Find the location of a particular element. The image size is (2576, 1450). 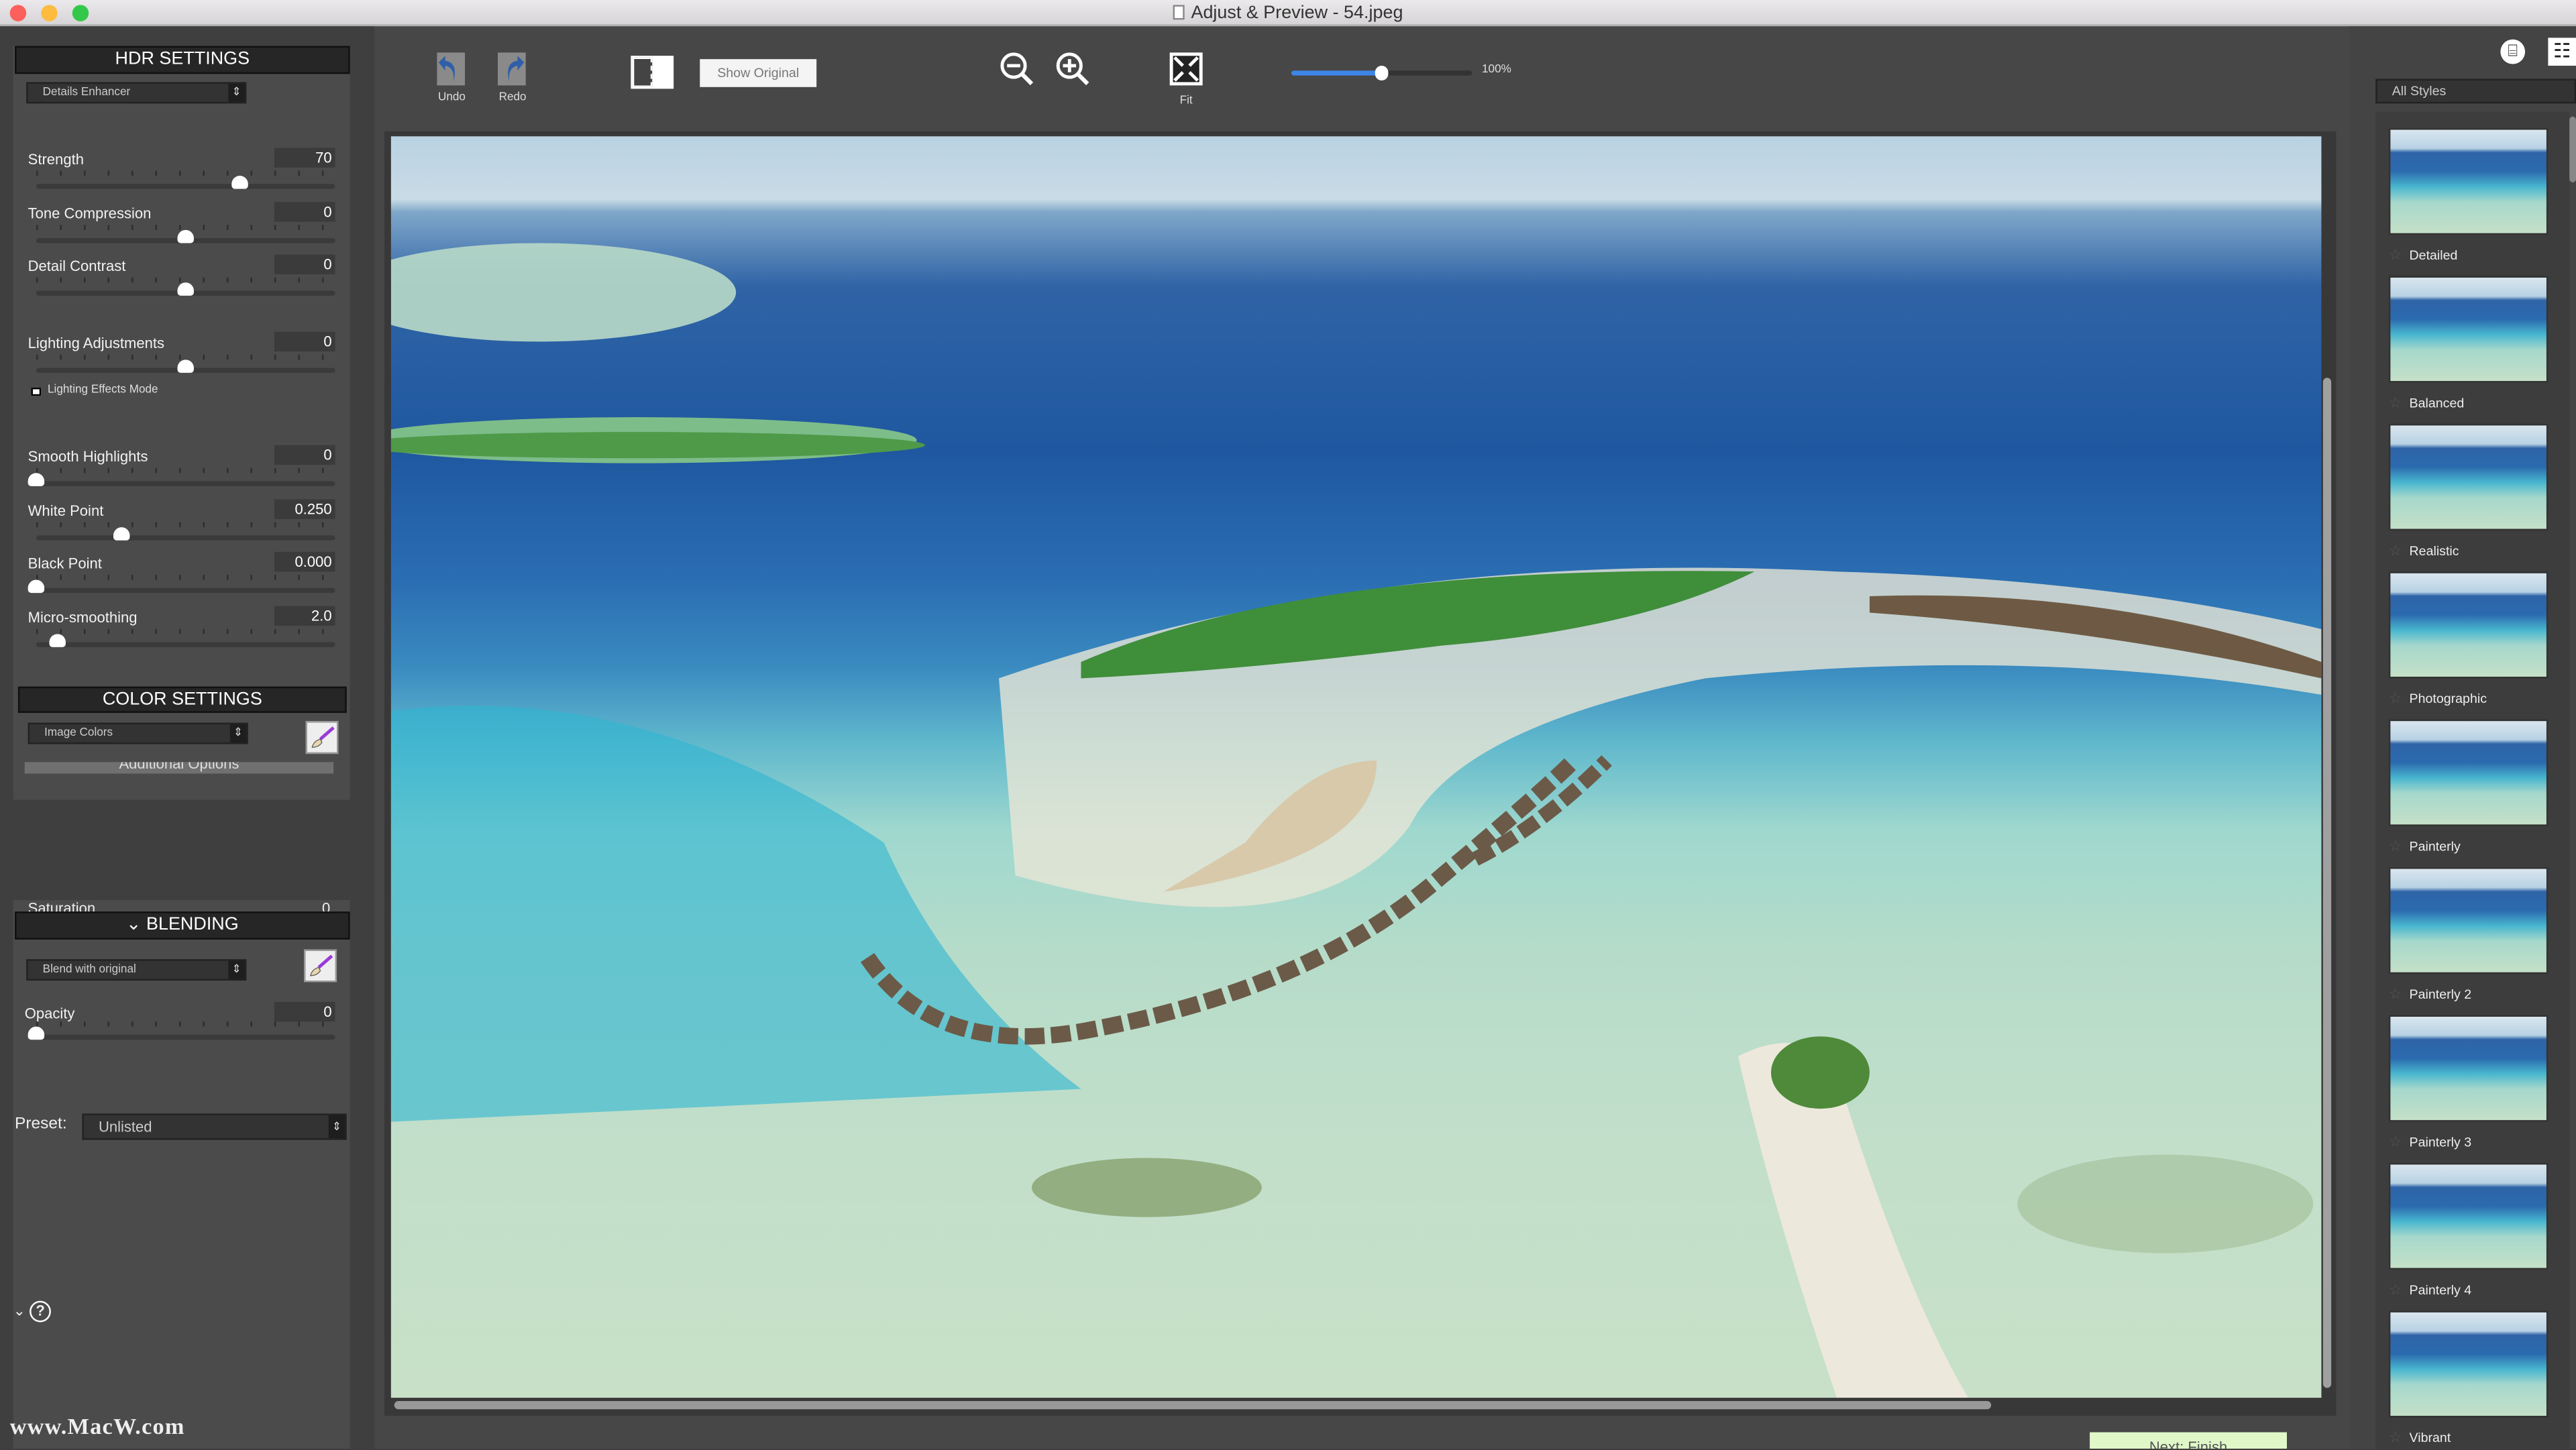

additional-options-toggle: Additional Options is located at coordinates (179, 768).